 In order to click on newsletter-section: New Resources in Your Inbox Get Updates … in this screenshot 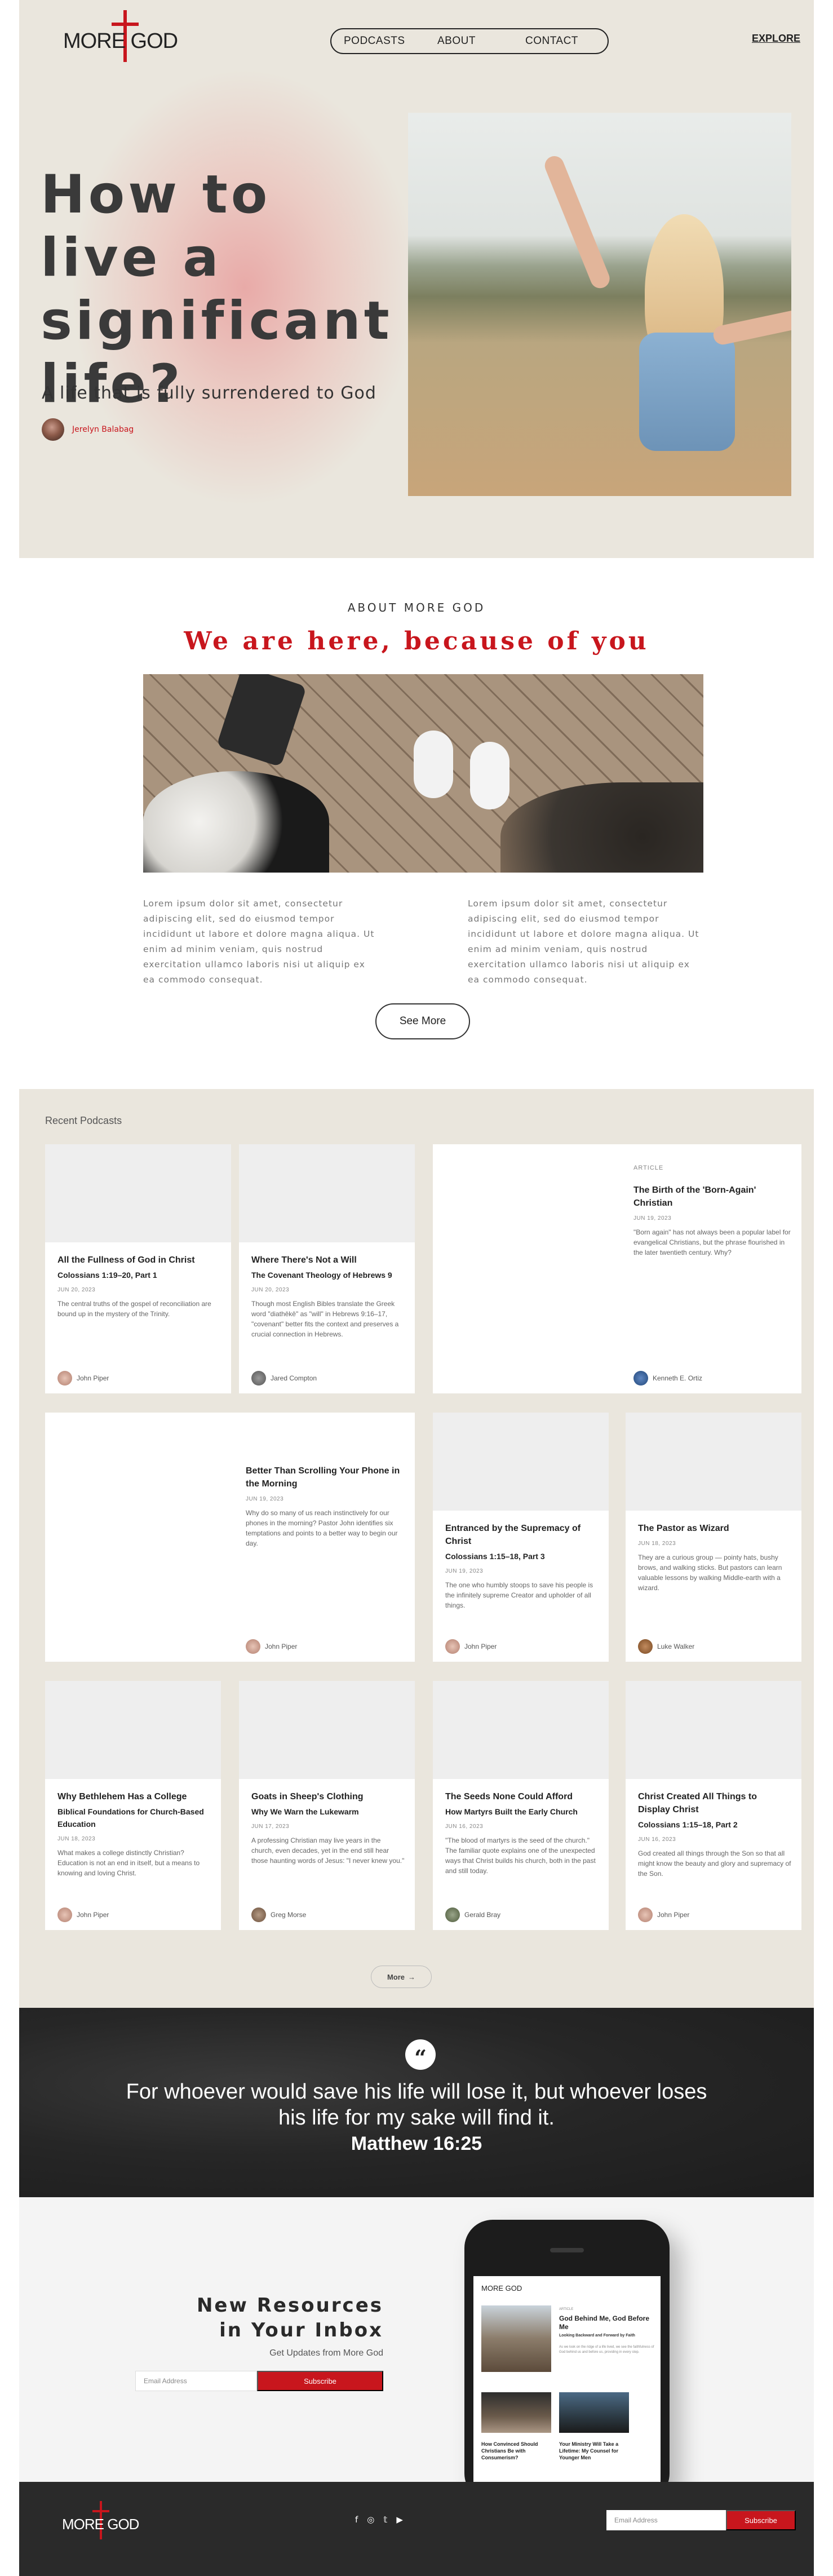, I will do `click(417, 2339)`.